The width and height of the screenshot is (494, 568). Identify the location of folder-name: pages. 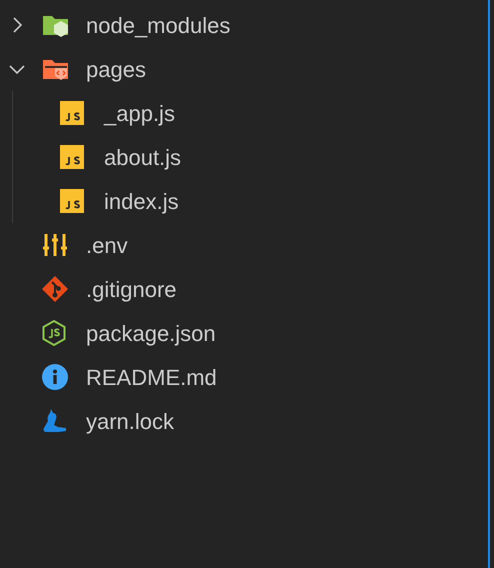
(116, 69).